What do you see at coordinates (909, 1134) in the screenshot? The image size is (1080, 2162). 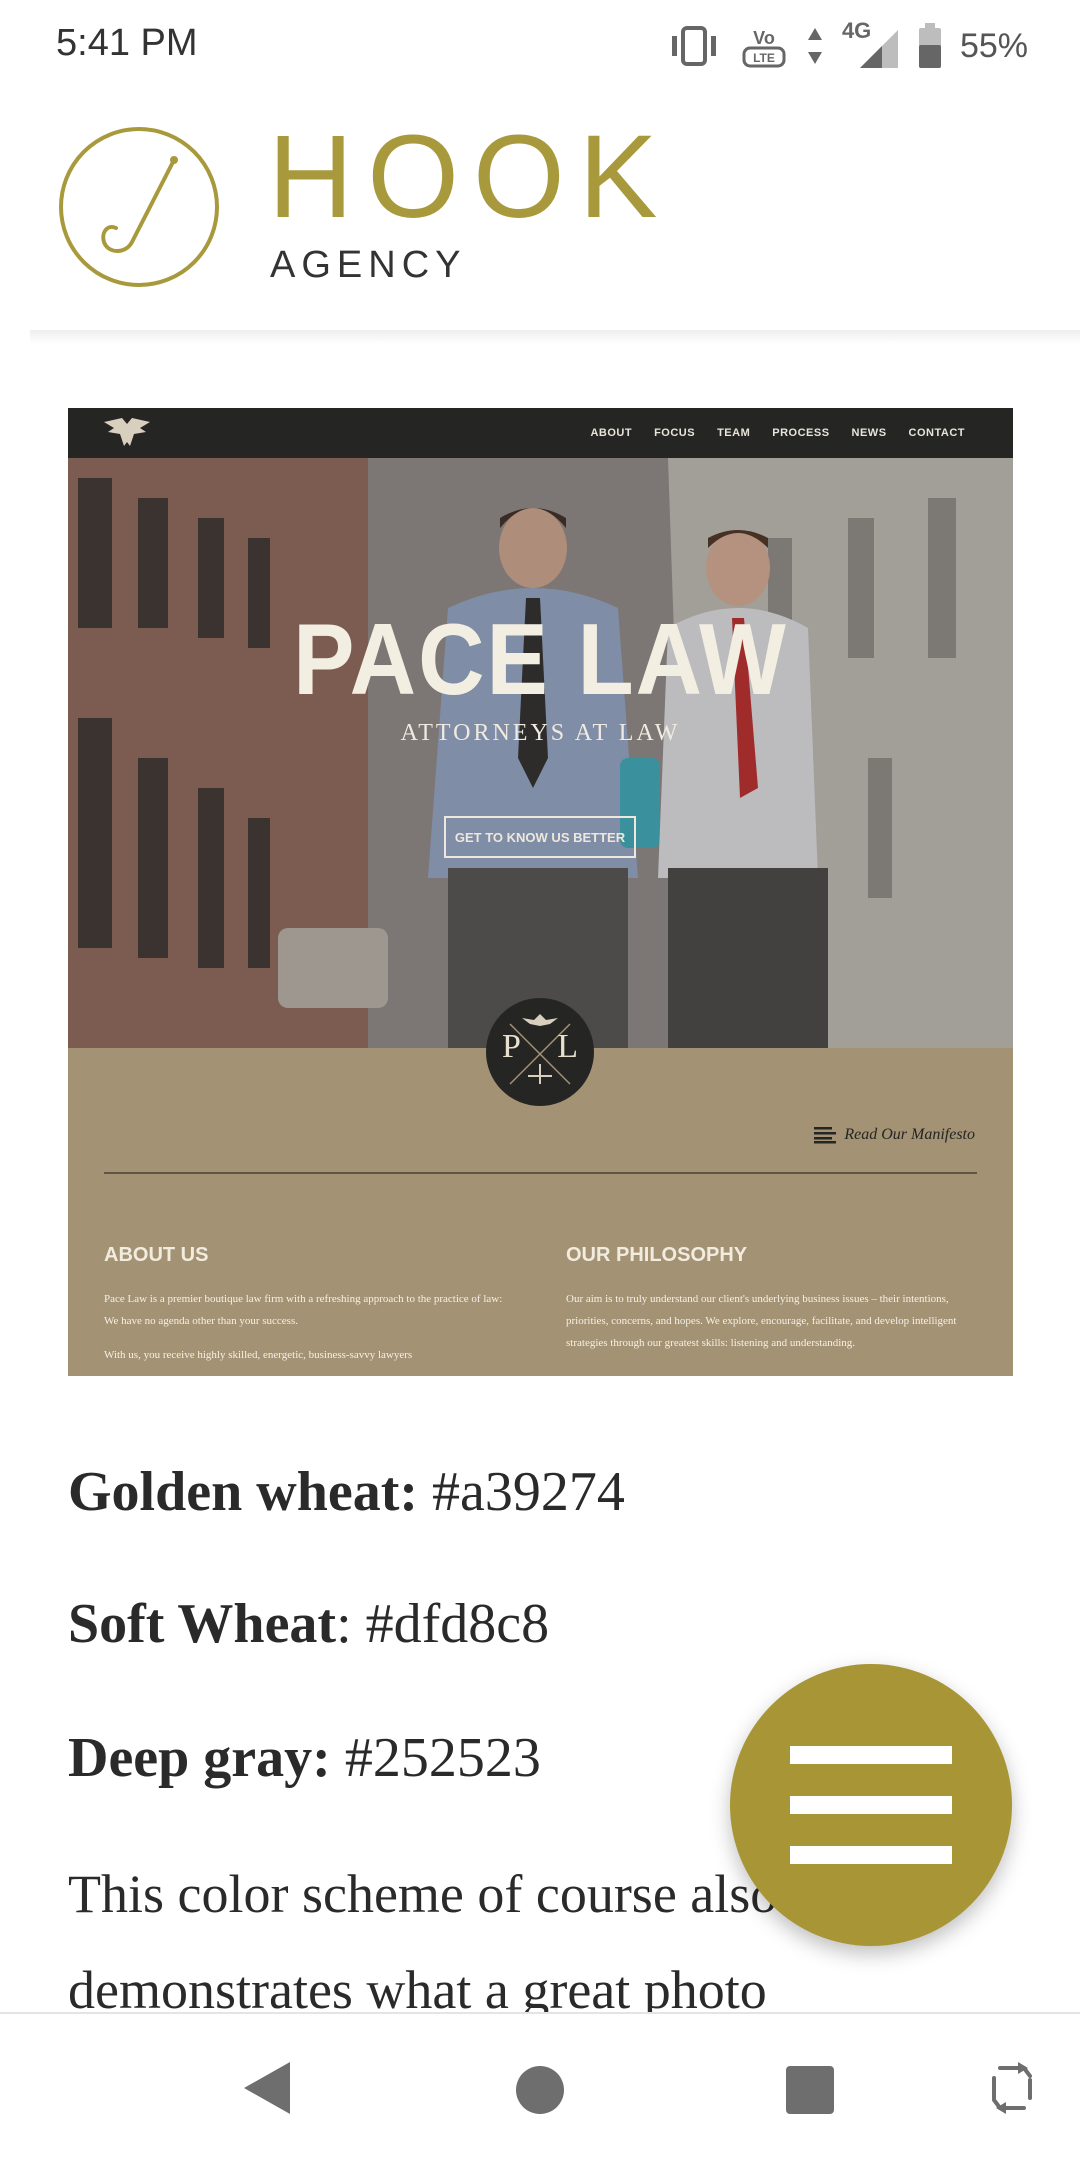 I see `manifesto-text: Read Our Manifesto` at bounding box center [909, 1134].